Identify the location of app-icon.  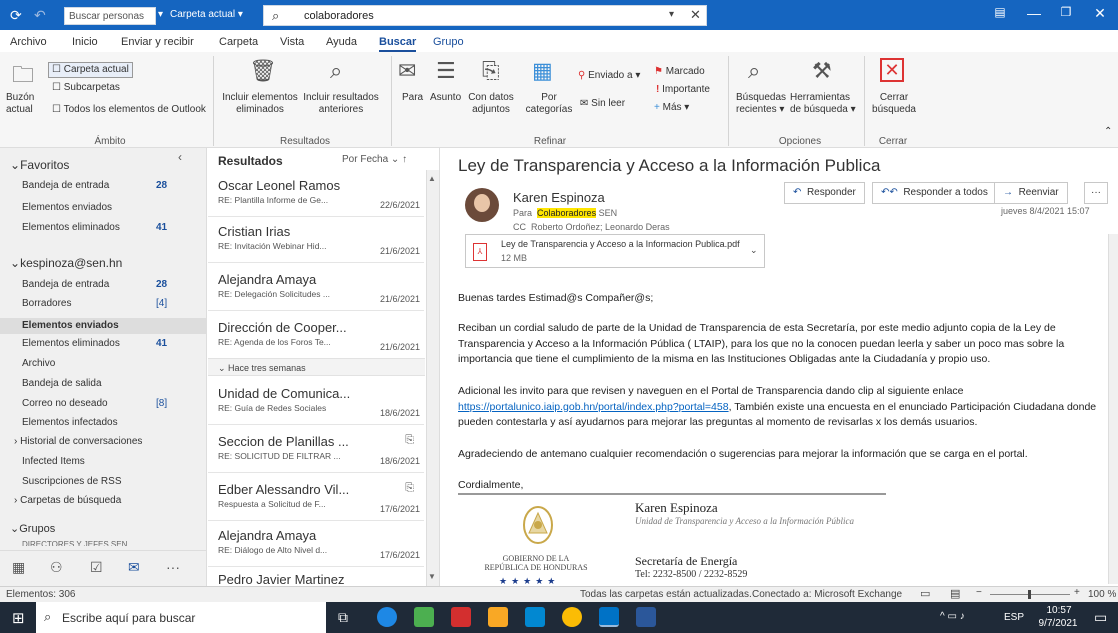
(424, 617).